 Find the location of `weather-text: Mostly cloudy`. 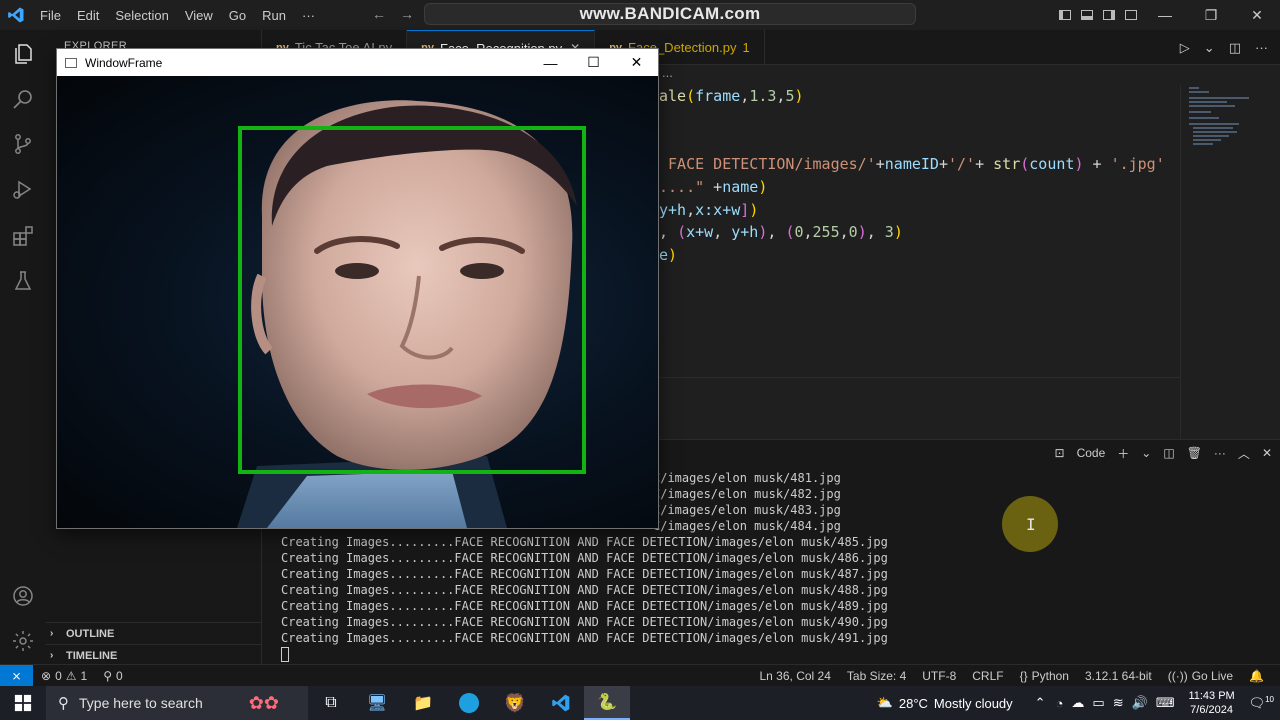

weather-text: Mostly cloudy is located at coordinates (973, 703).